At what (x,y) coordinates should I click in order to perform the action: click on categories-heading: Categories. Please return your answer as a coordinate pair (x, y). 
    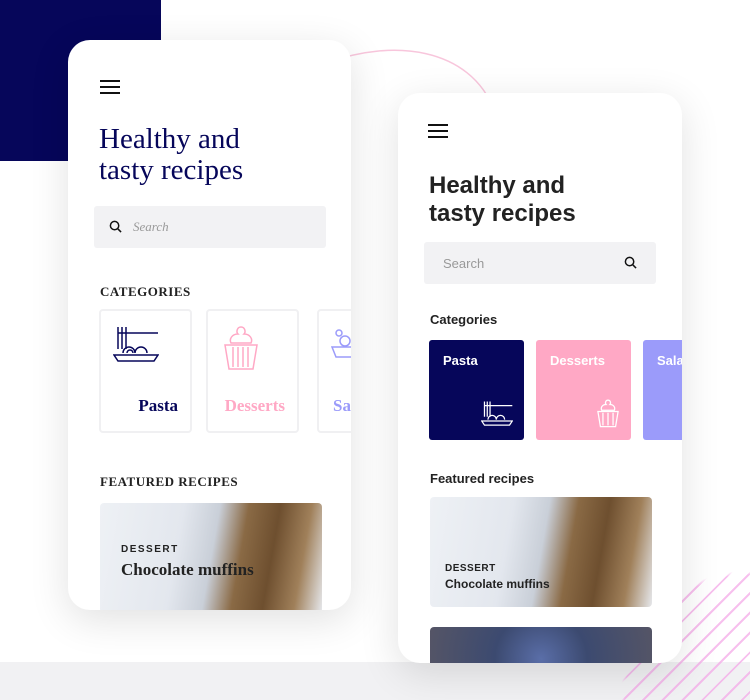
    Looking at the image, I should click on (464, 319).